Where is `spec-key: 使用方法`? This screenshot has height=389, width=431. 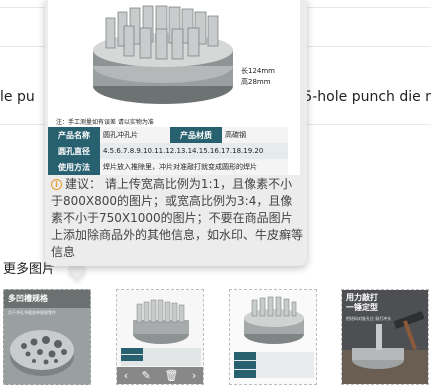 spec-key: 使用方法 is located at coordinates (74, 167).